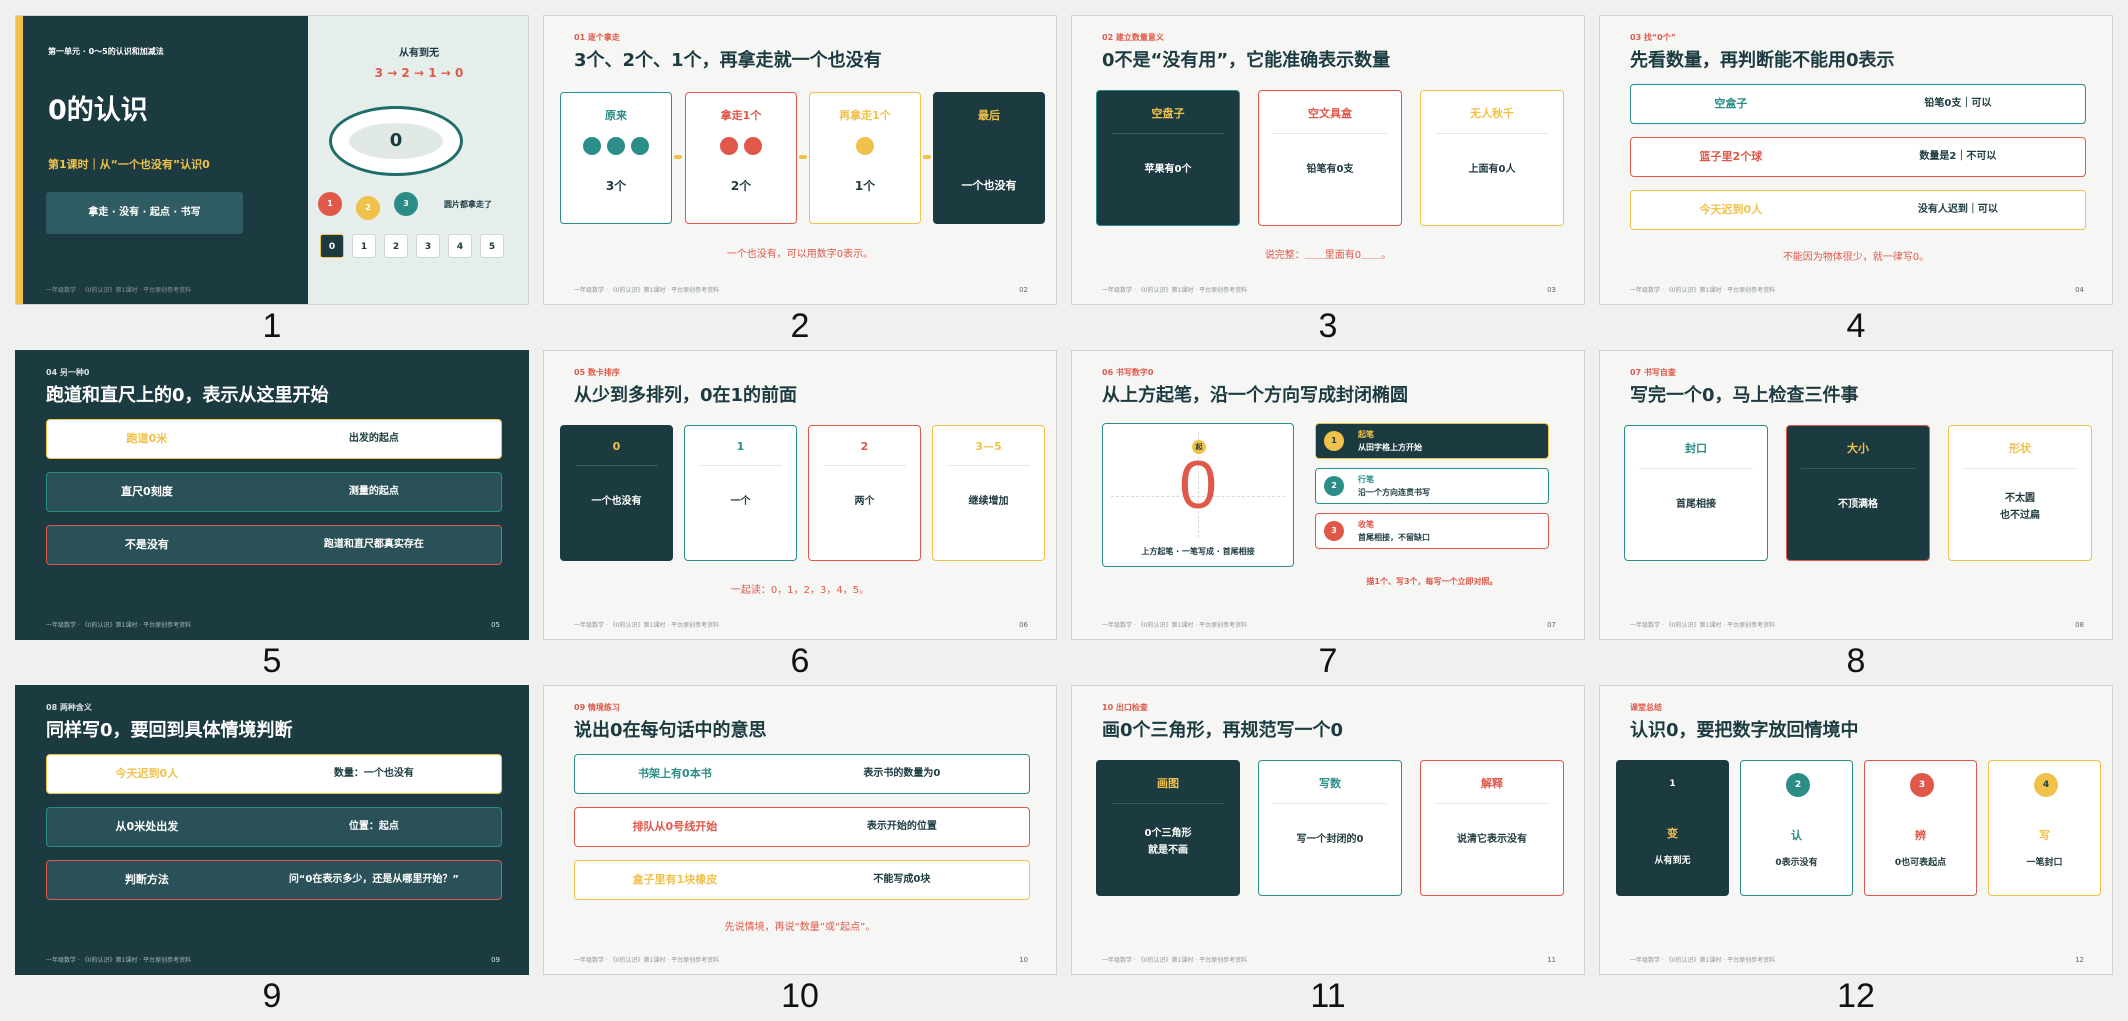 The image size is (2128, 1021). What do you see at coordinates (800, 254) in the screenshot?
I see `note: 一个也没有，可以用数字0表示。` at bounding box center [800, 254].